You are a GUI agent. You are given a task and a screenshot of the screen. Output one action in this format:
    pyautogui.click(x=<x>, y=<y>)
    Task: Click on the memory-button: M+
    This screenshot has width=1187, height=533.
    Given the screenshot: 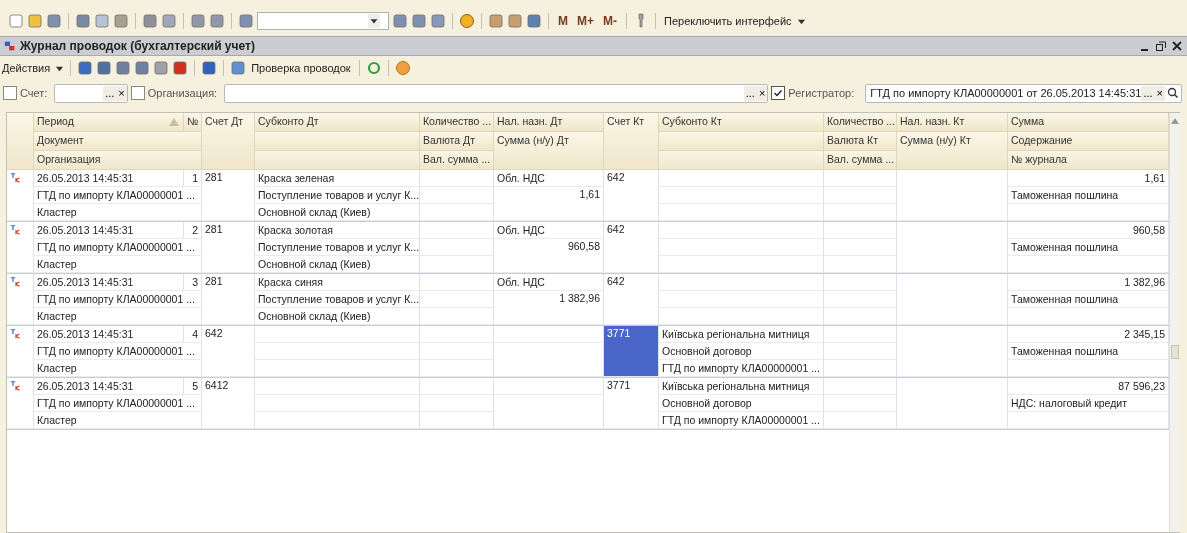 What is the action you would take?
    pyautogui.click(x=585, y=21)
    